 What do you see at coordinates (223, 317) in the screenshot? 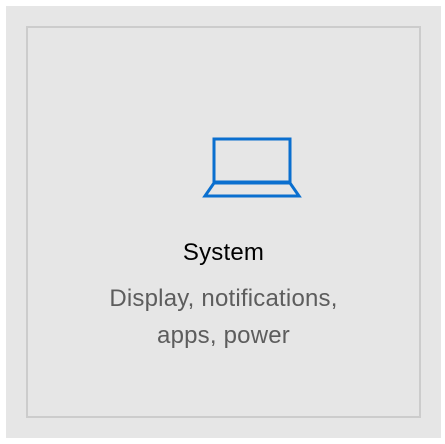
I see `tile-description: Display, notifications, apps, power` at bounding box center [223, 317].